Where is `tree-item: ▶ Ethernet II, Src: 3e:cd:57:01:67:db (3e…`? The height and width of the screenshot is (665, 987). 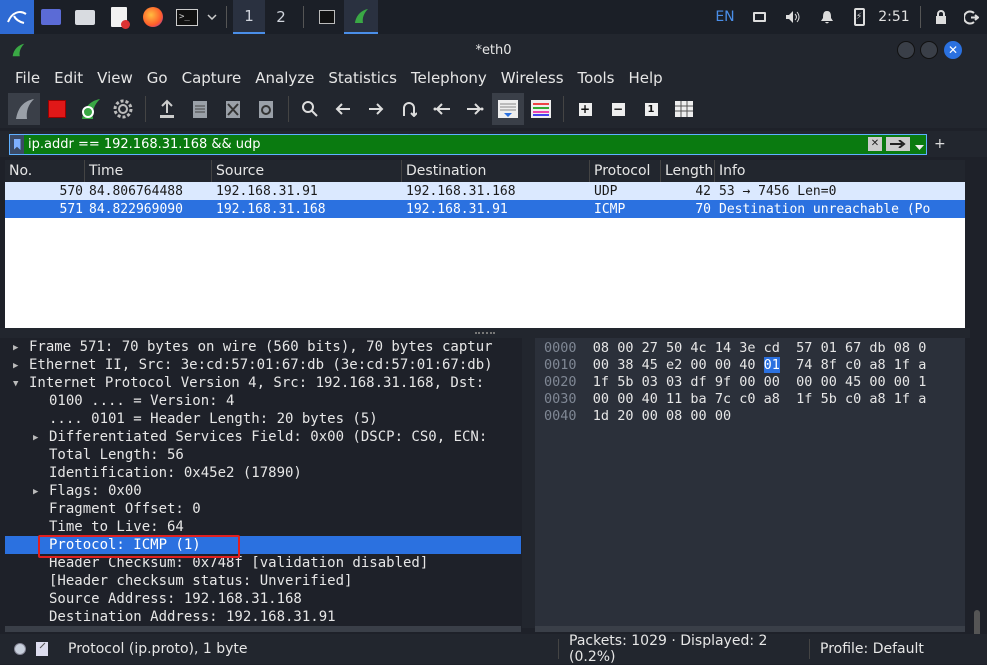 tree-item: ▶ Ethernet II, Src: 3e:cd:57:01:67:db (3e… is located at coordinates (263, 365).